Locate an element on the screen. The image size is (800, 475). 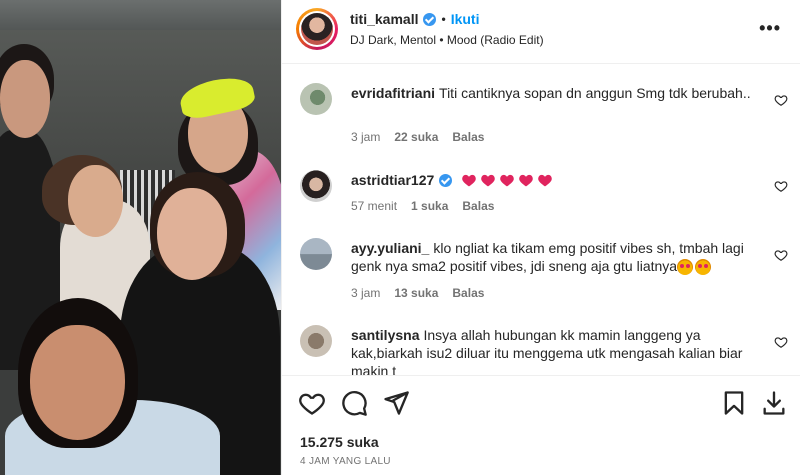
heart-emoji-row is located at coordinates (507, 180).